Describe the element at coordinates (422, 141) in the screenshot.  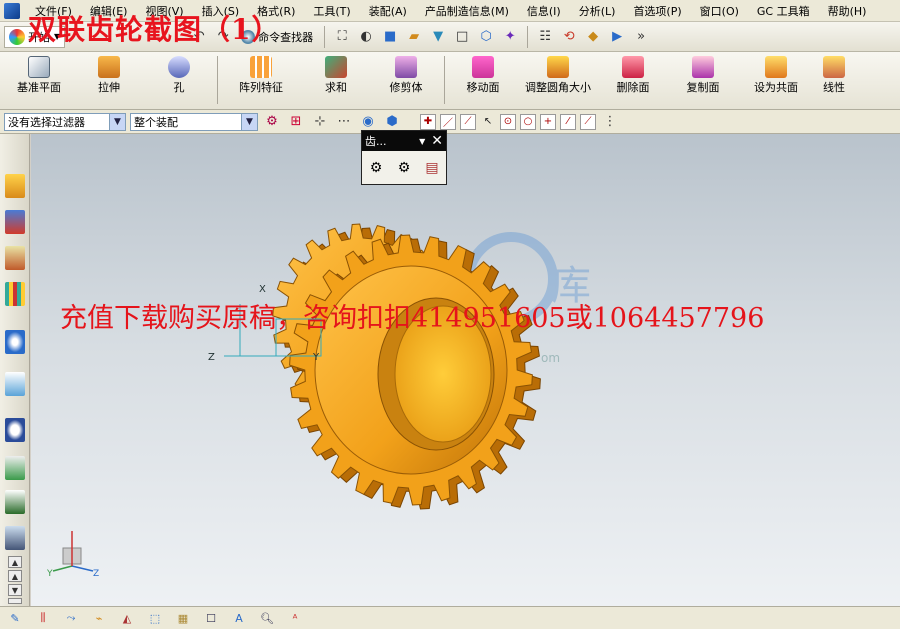
I see `chevron-down-icon: ▼` at that location.